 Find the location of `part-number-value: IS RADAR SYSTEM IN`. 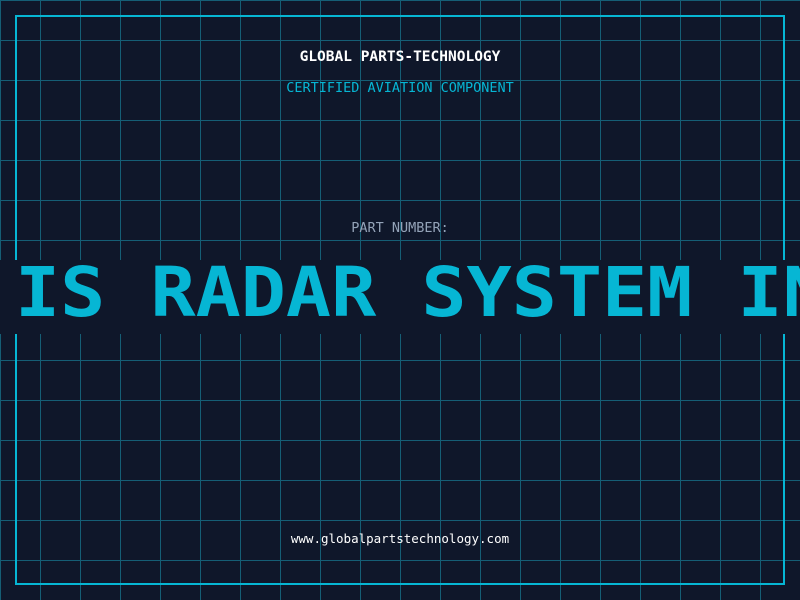

part-number-value: IS RADAR SYSTEM IN is located at coordinates (407, 296).